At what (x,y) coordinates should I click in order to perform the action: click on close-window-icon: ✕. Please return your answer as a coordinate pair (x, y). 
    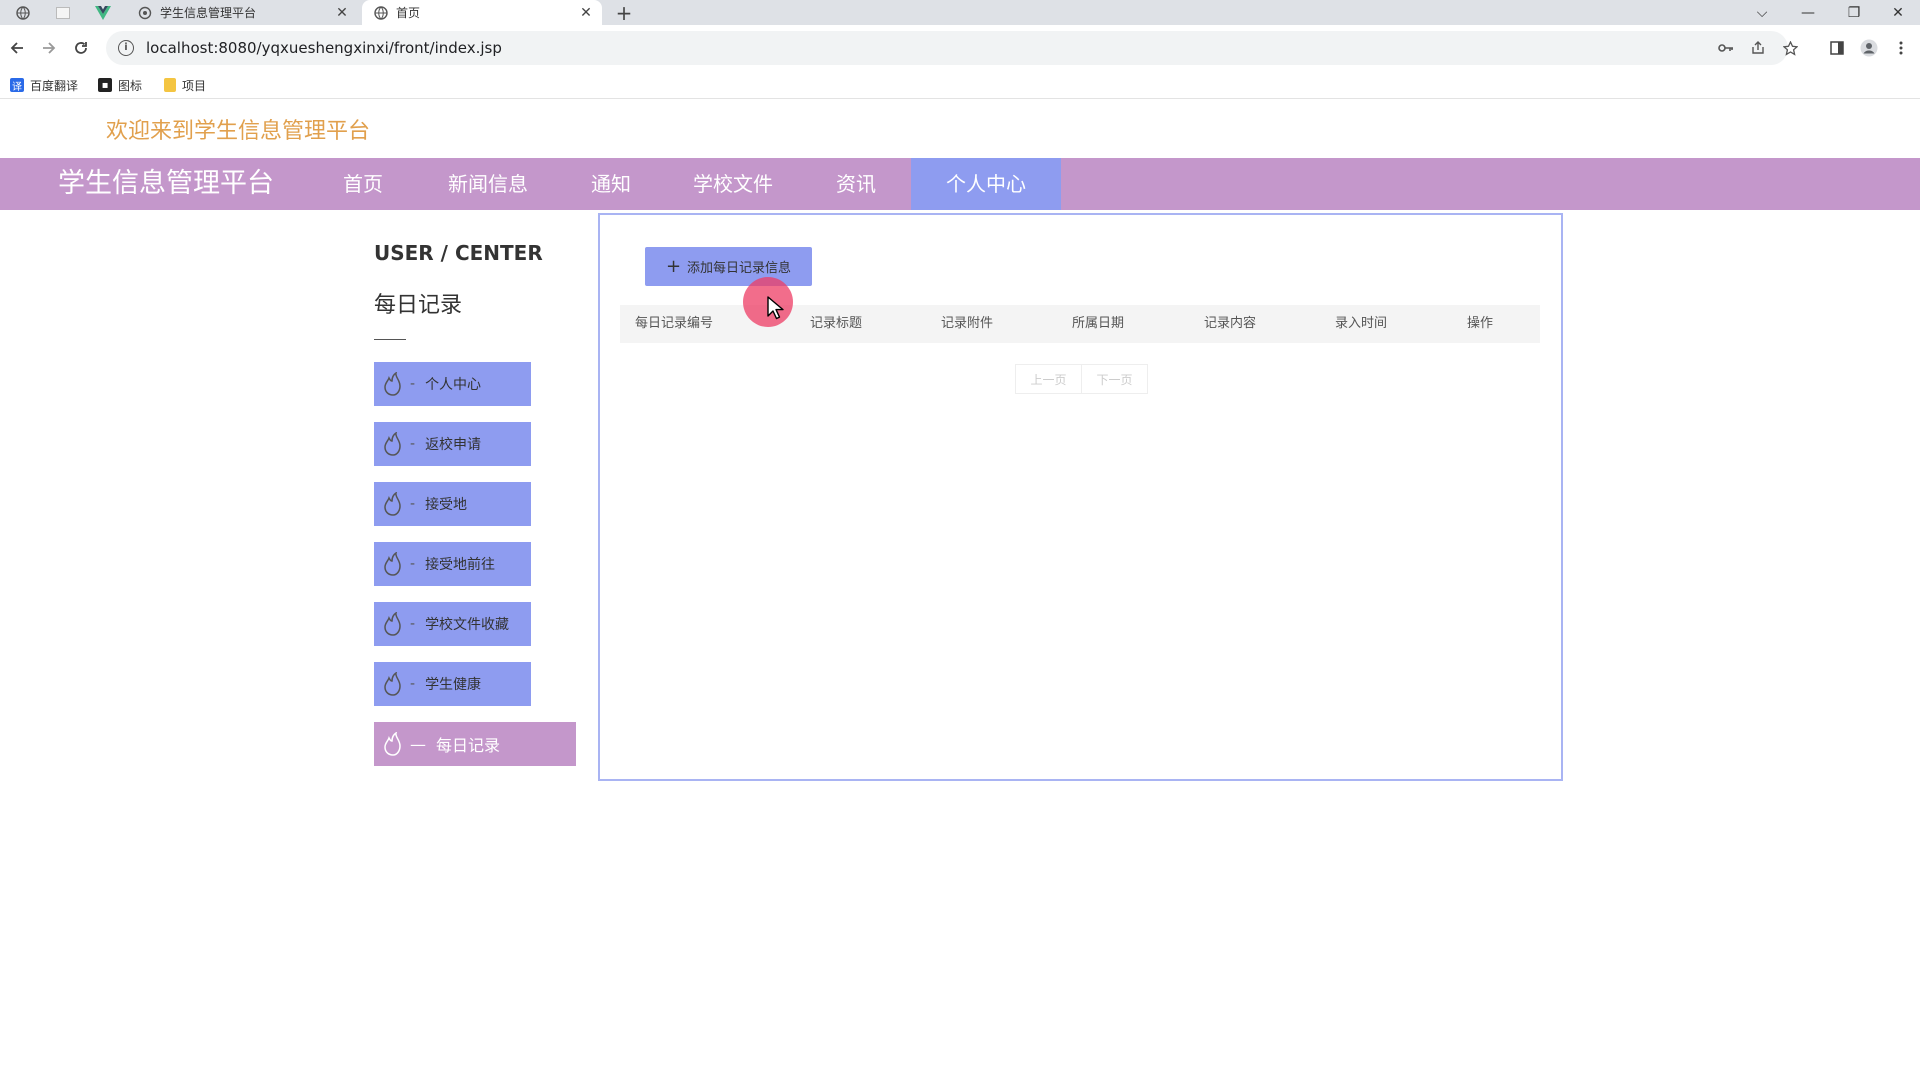
    Looking at the image, I should click on (1898, 12).